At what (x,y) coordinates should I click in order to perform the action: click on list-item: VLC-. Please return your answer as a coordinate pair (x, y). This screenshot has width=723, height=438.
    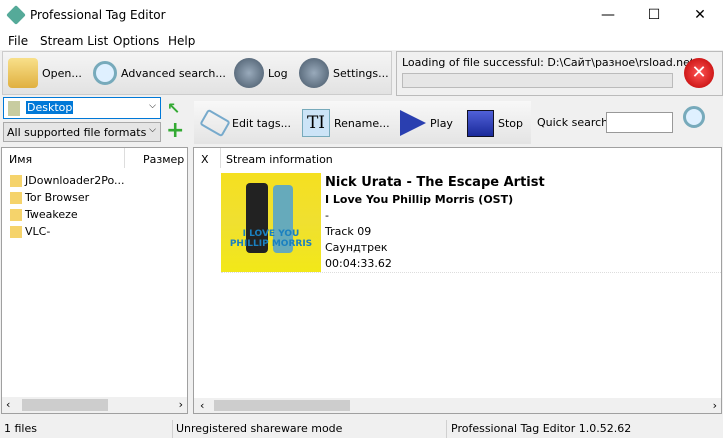
    Looking at the image, I should click on (30, 231).